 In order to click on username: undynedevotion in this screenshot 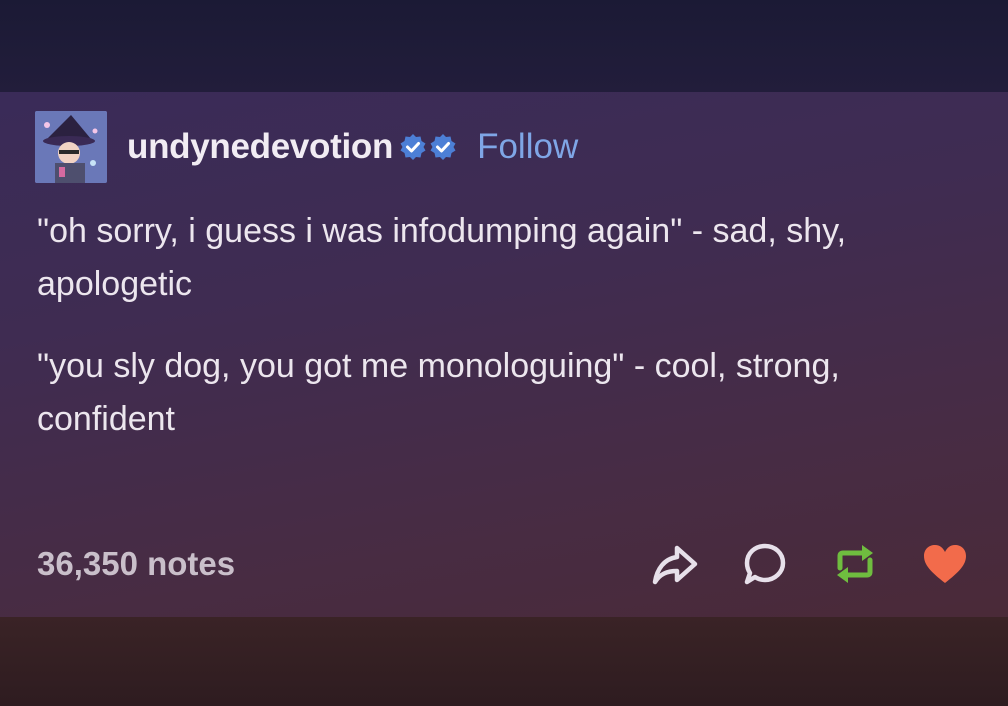, I will do `click(260, 147)`.